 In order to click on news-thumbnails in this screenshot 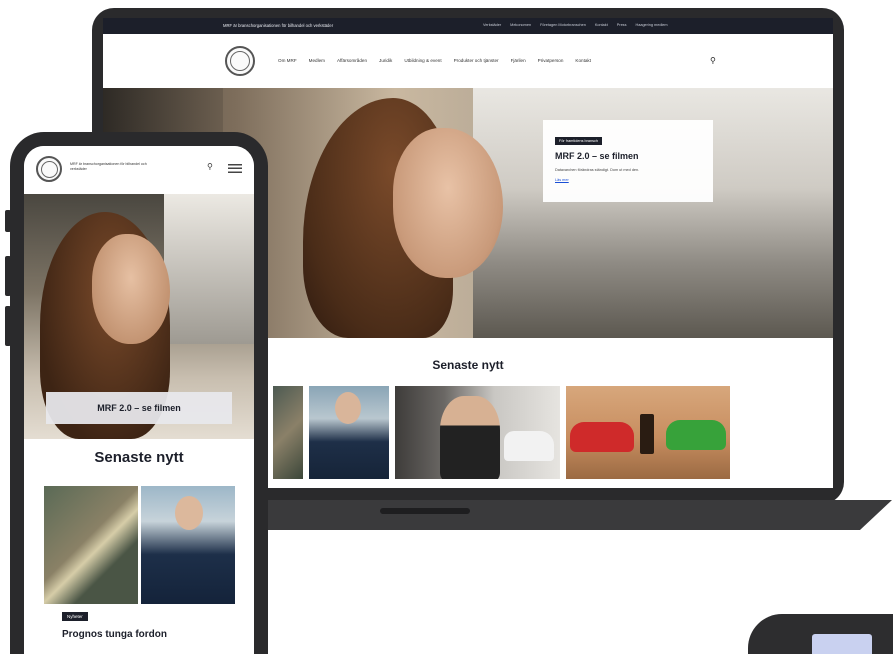, I will do `click(501, 432)`.